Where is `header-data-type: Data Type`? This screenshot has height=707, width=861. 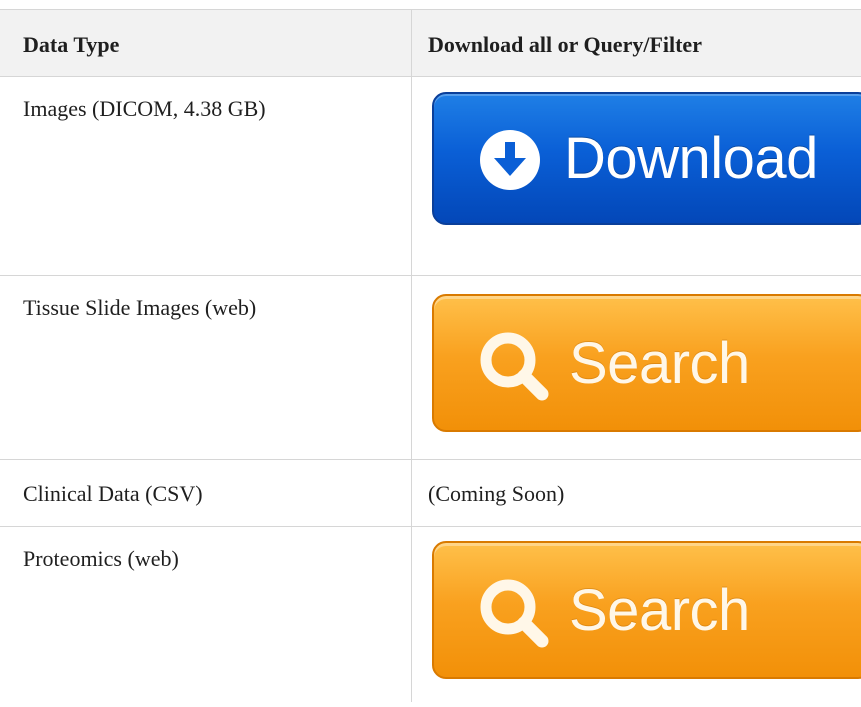
header-data-type: Data Type is located at coordinates (71, 44).